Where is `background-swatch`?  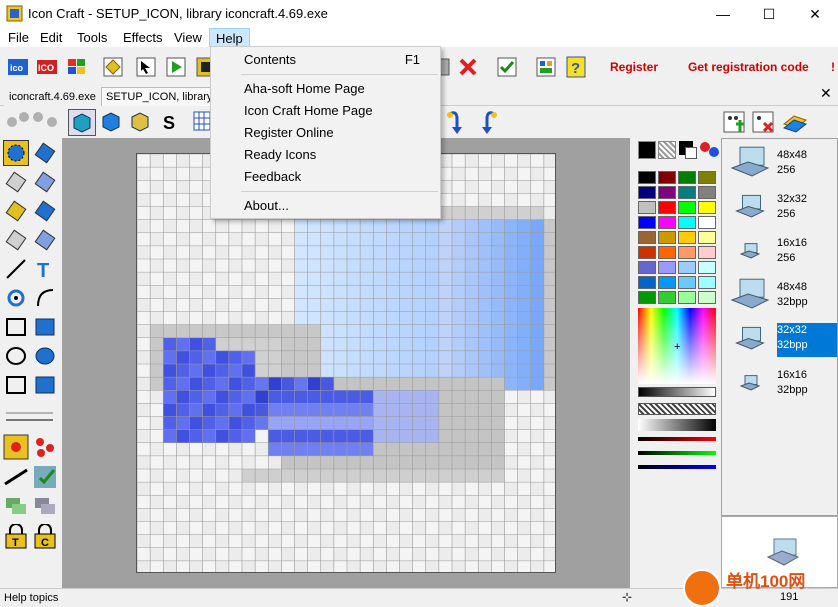 background-swatch is located at coordinates (691, 153).